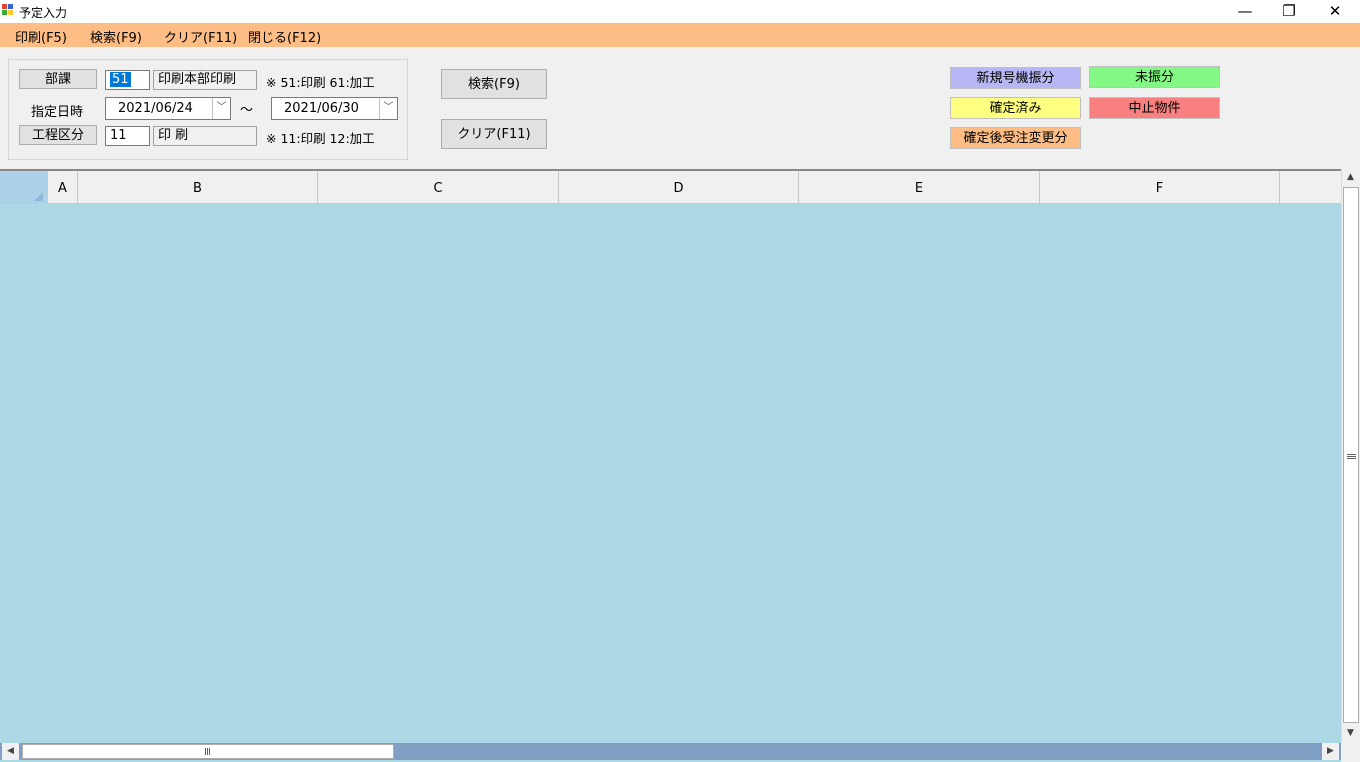  I want to click on scroll-right-icon: ▶, so click(1330, 751).